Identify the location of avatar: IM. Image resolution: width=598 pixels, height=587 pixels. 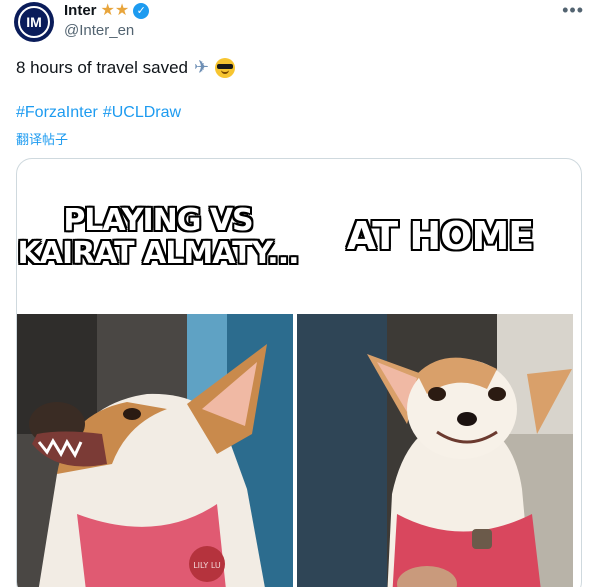
(34, 22).